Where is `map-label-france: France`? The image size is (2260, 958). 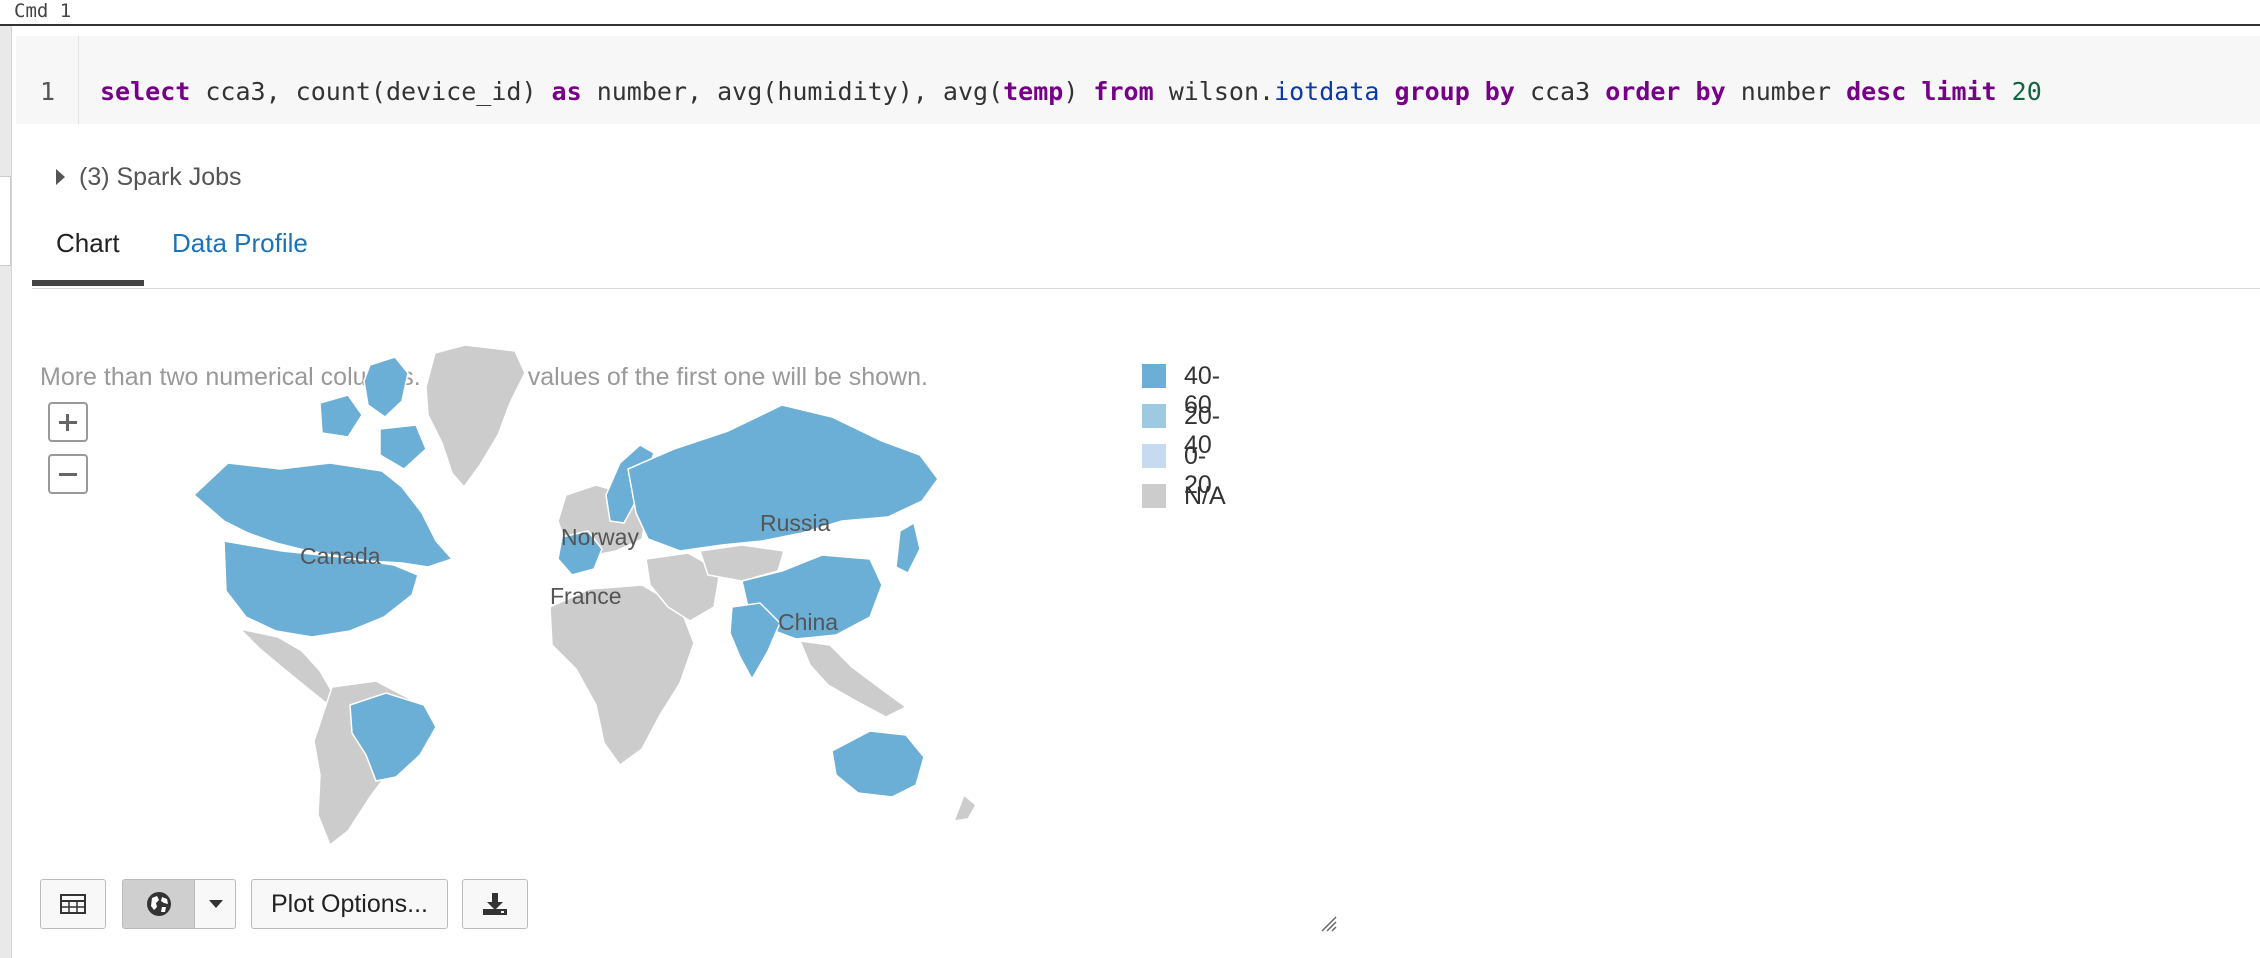 map-label-france: France is located at coordinates (586, 596).